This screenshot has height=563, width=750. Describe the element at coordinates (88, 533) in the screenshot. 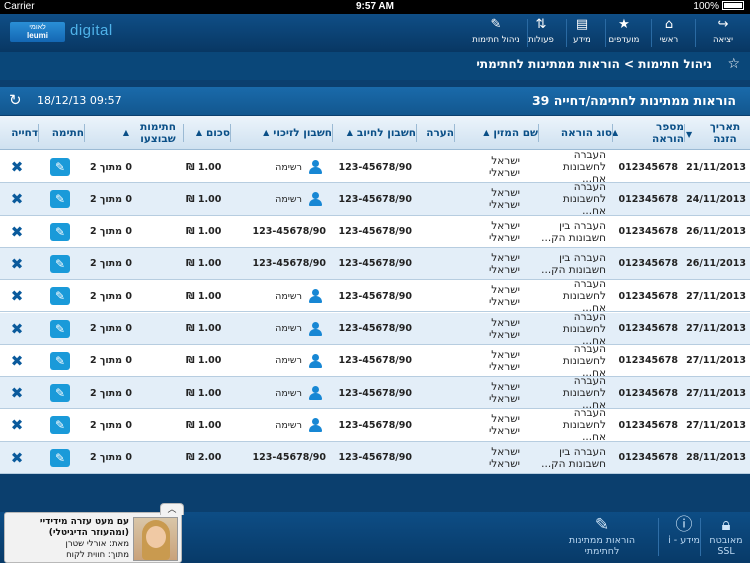

I see `advisor-subtitle: (ומהעוזר הדיגיטלי)` at that location.